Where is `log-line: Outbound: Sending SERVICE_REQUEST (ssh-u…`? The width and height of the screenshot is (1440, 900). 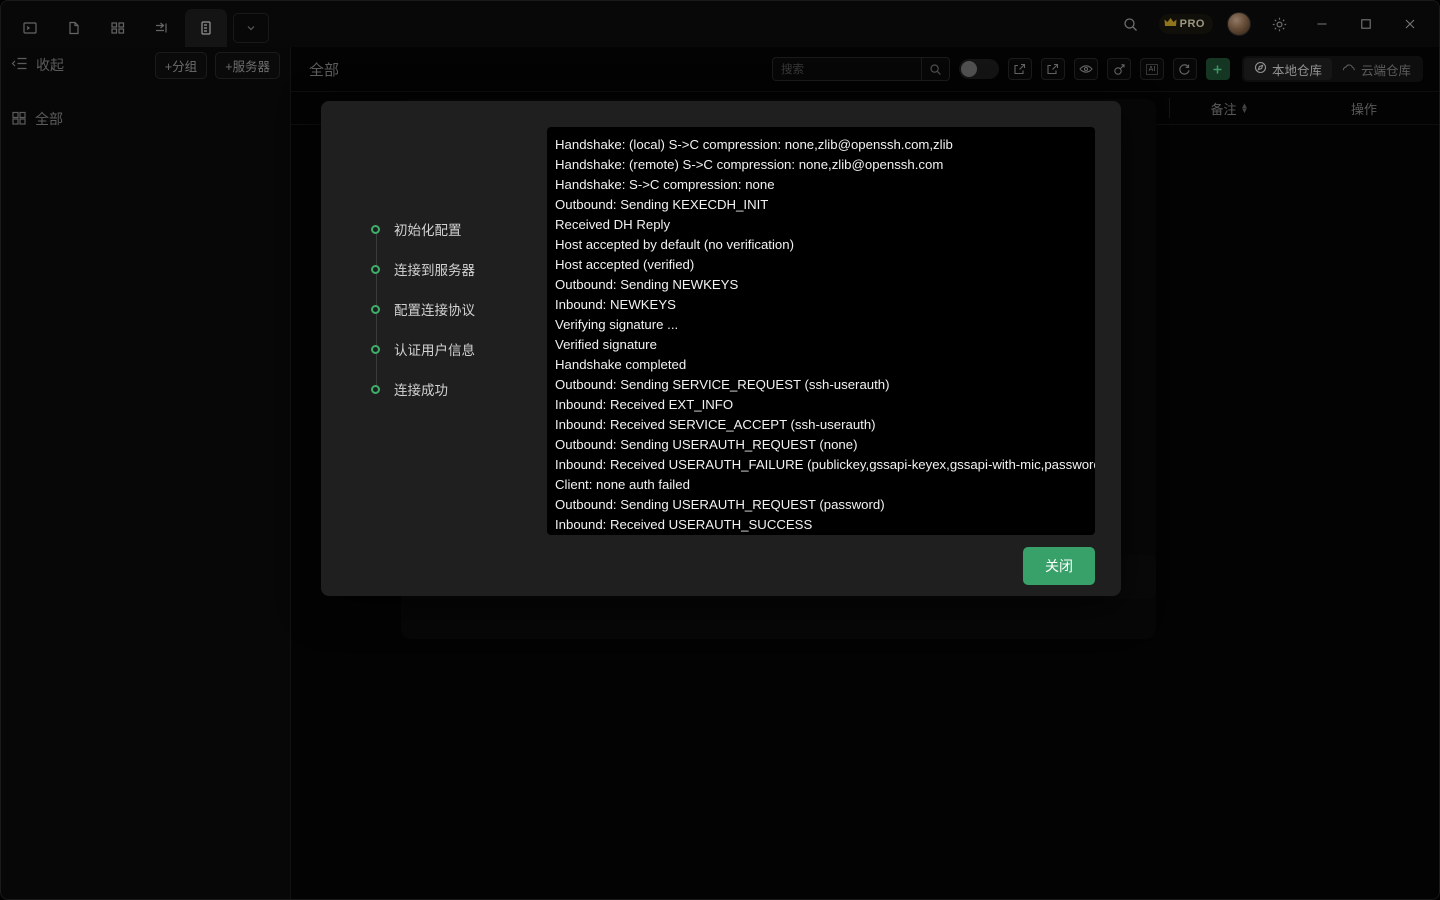 log-line: Outbound: Sending SERVICE_REQUEST (ssh-u… is located at coordinates (722, 384).